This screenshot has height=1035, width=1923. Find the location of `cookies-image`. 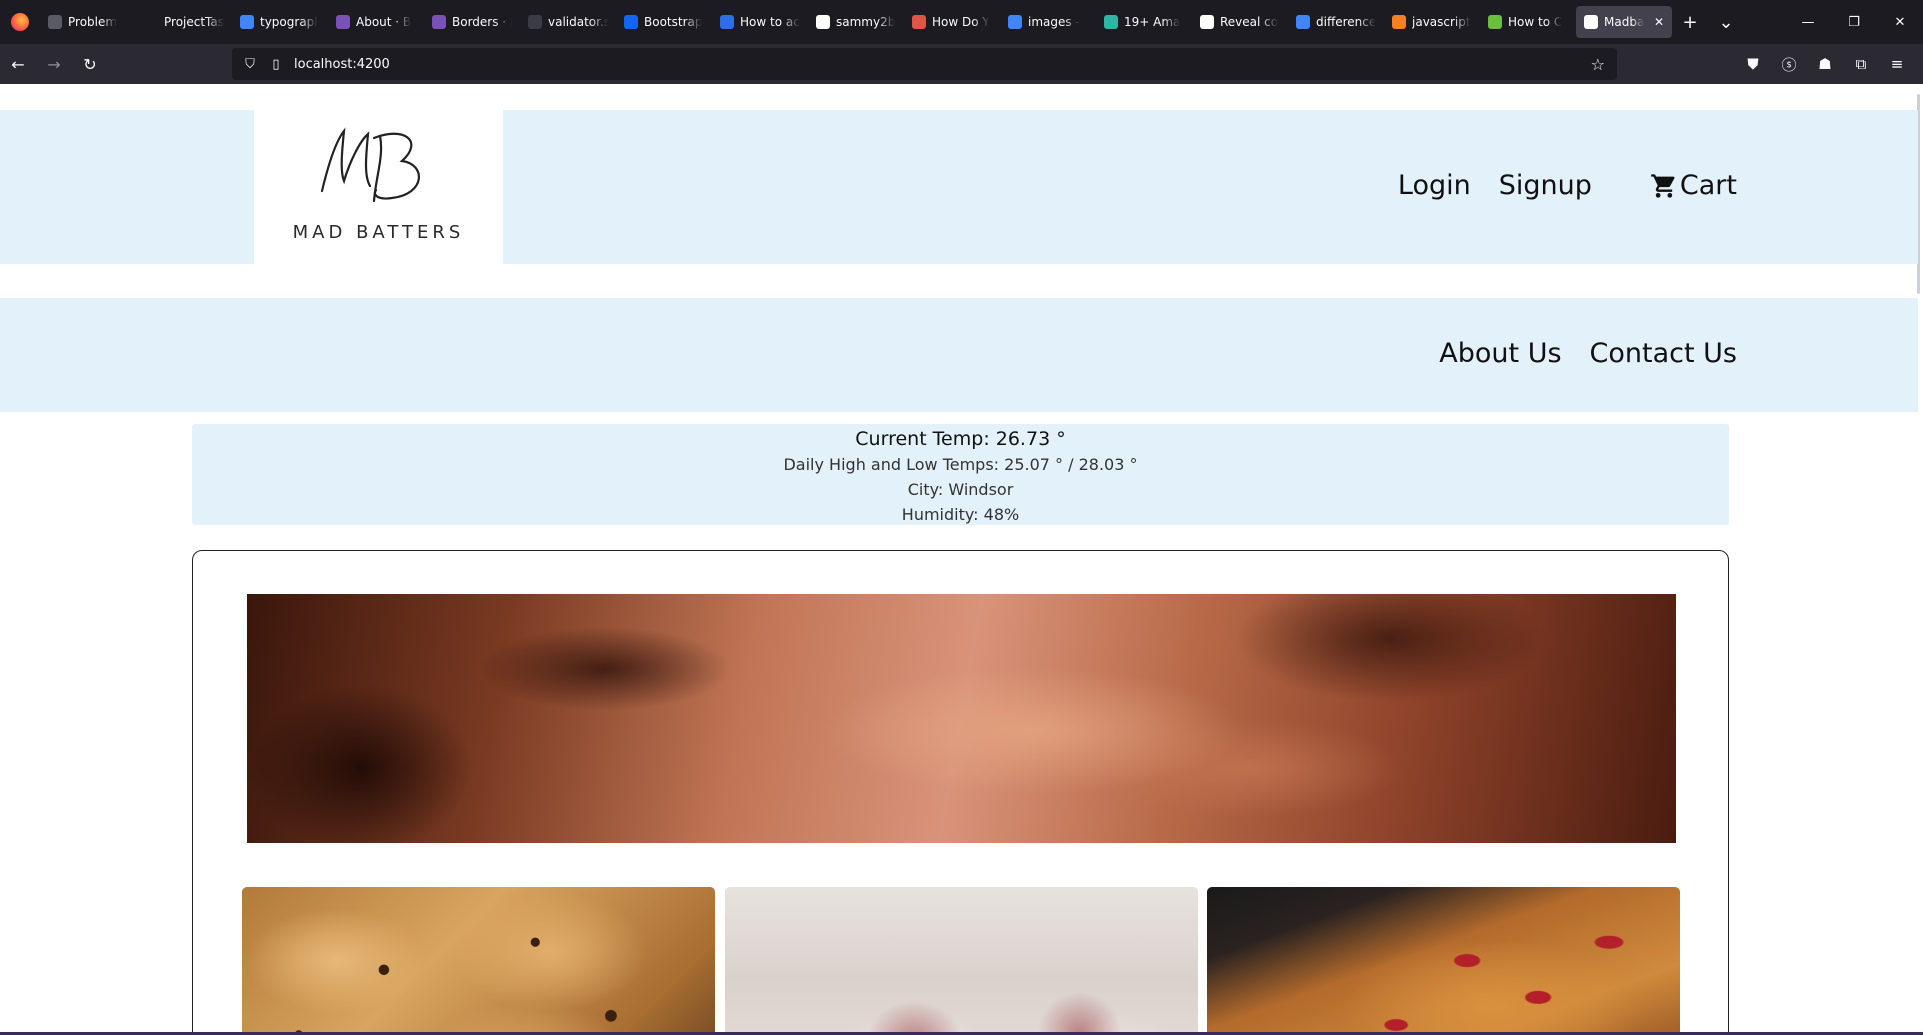

cookies-image is located at coordinates (478, 961).